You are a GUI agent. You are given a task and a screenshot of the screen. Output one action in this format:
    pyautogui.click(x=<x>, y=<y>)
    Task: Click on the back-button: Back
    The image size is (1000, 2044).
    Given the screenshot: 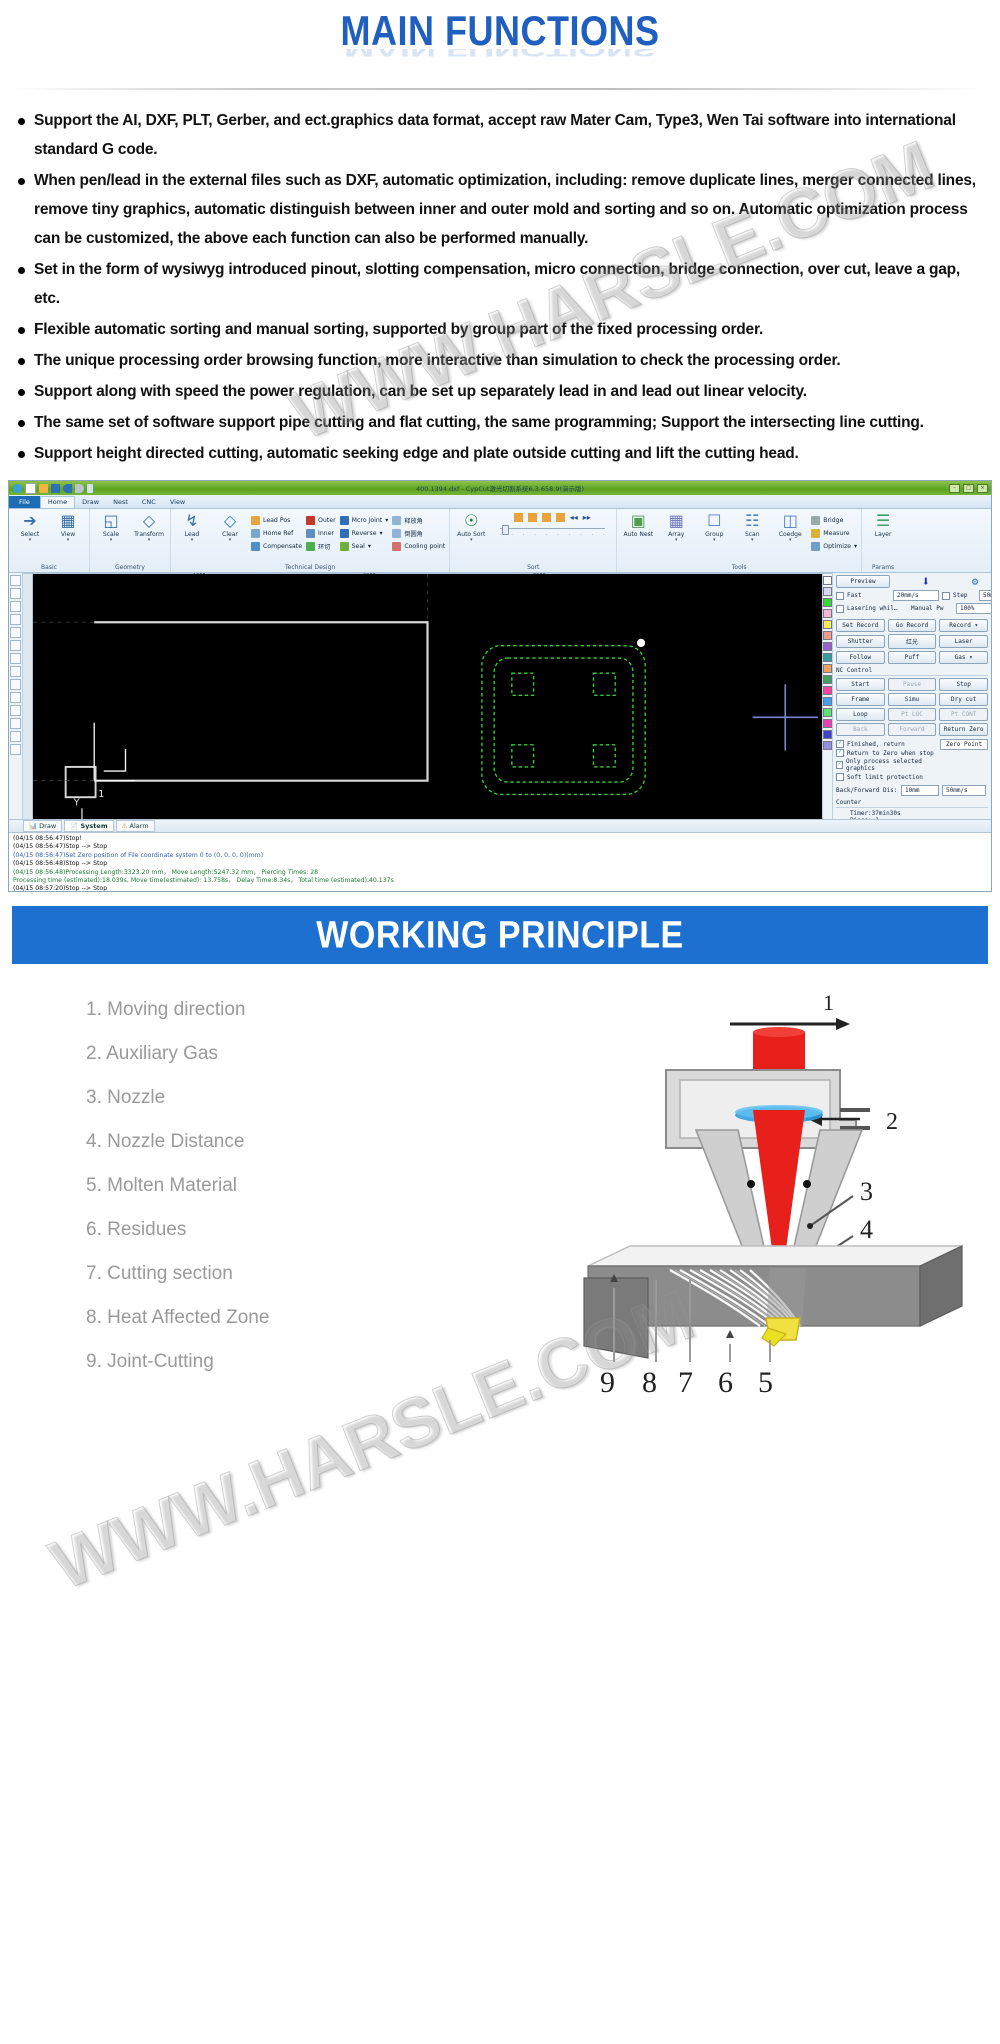 What is the action you would take?
    pyautogui.click(x=860, y=729)
    